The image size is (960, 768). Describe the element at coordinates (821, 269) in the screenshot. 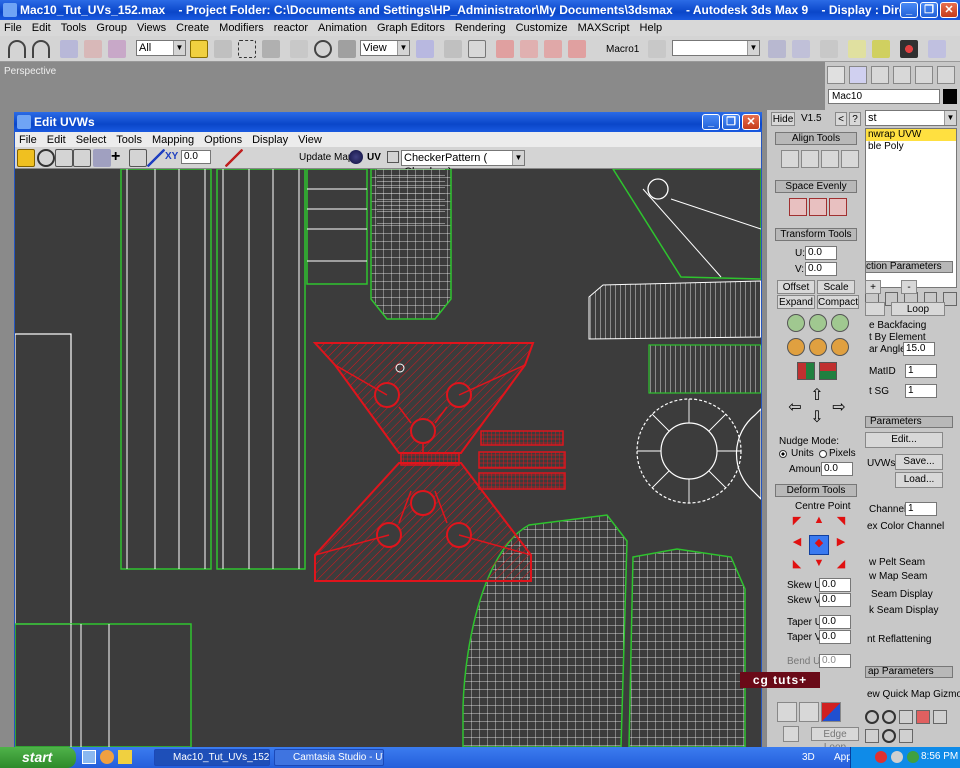

I see `v-spinner: 0.0` at that location.